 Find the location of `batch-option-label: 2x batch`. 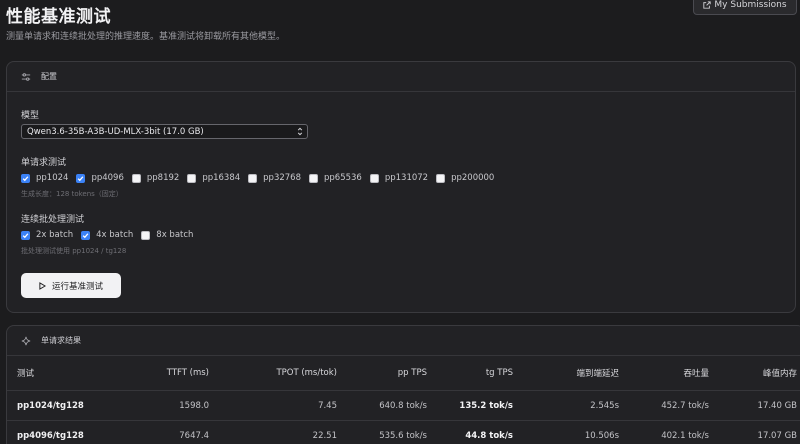

batch-option-label: 2x batch is located at coordinates (55, 235).